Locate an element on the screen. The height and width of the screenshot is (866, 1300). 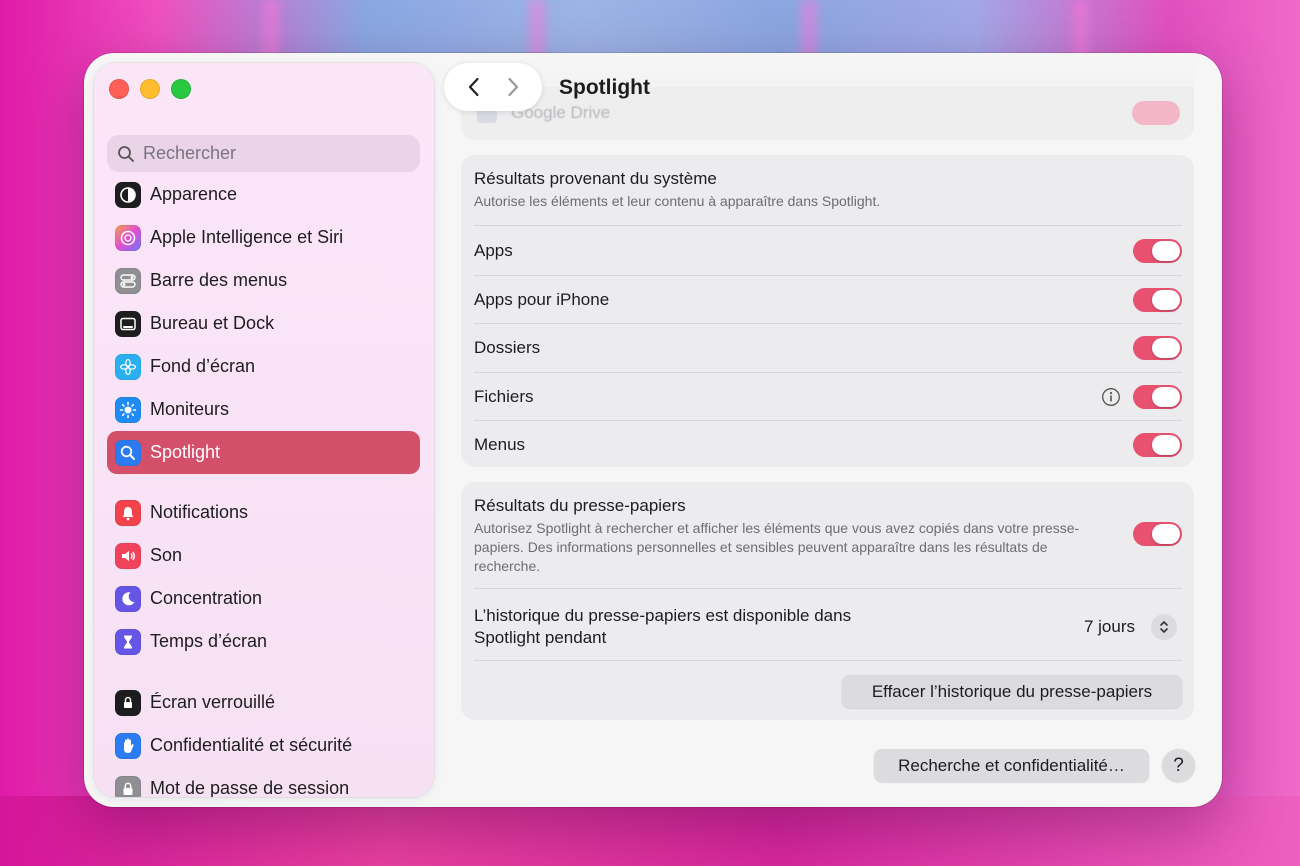
siri-icon is located at coordinates (128, 237).